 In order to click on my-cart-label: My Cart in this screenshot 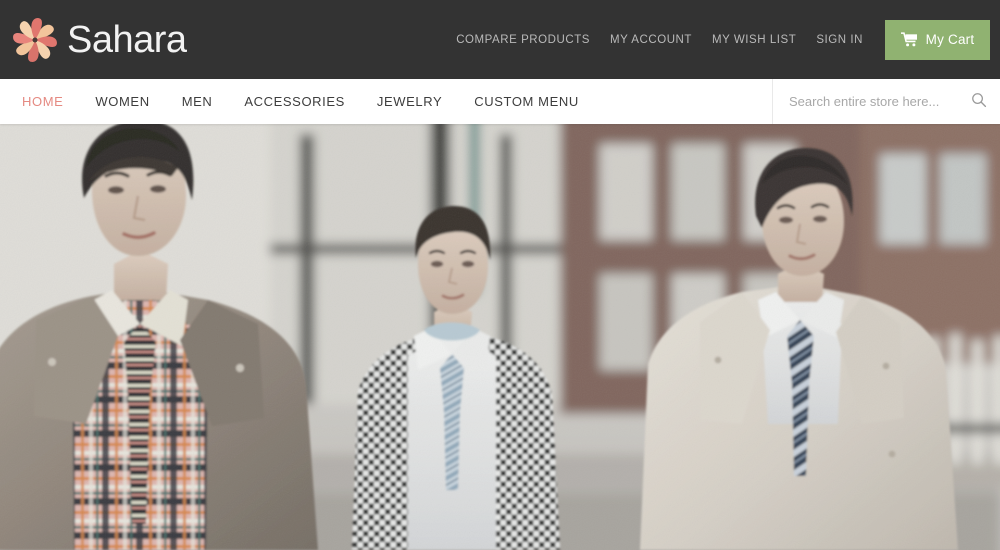, I will do `click(950, 39)`.